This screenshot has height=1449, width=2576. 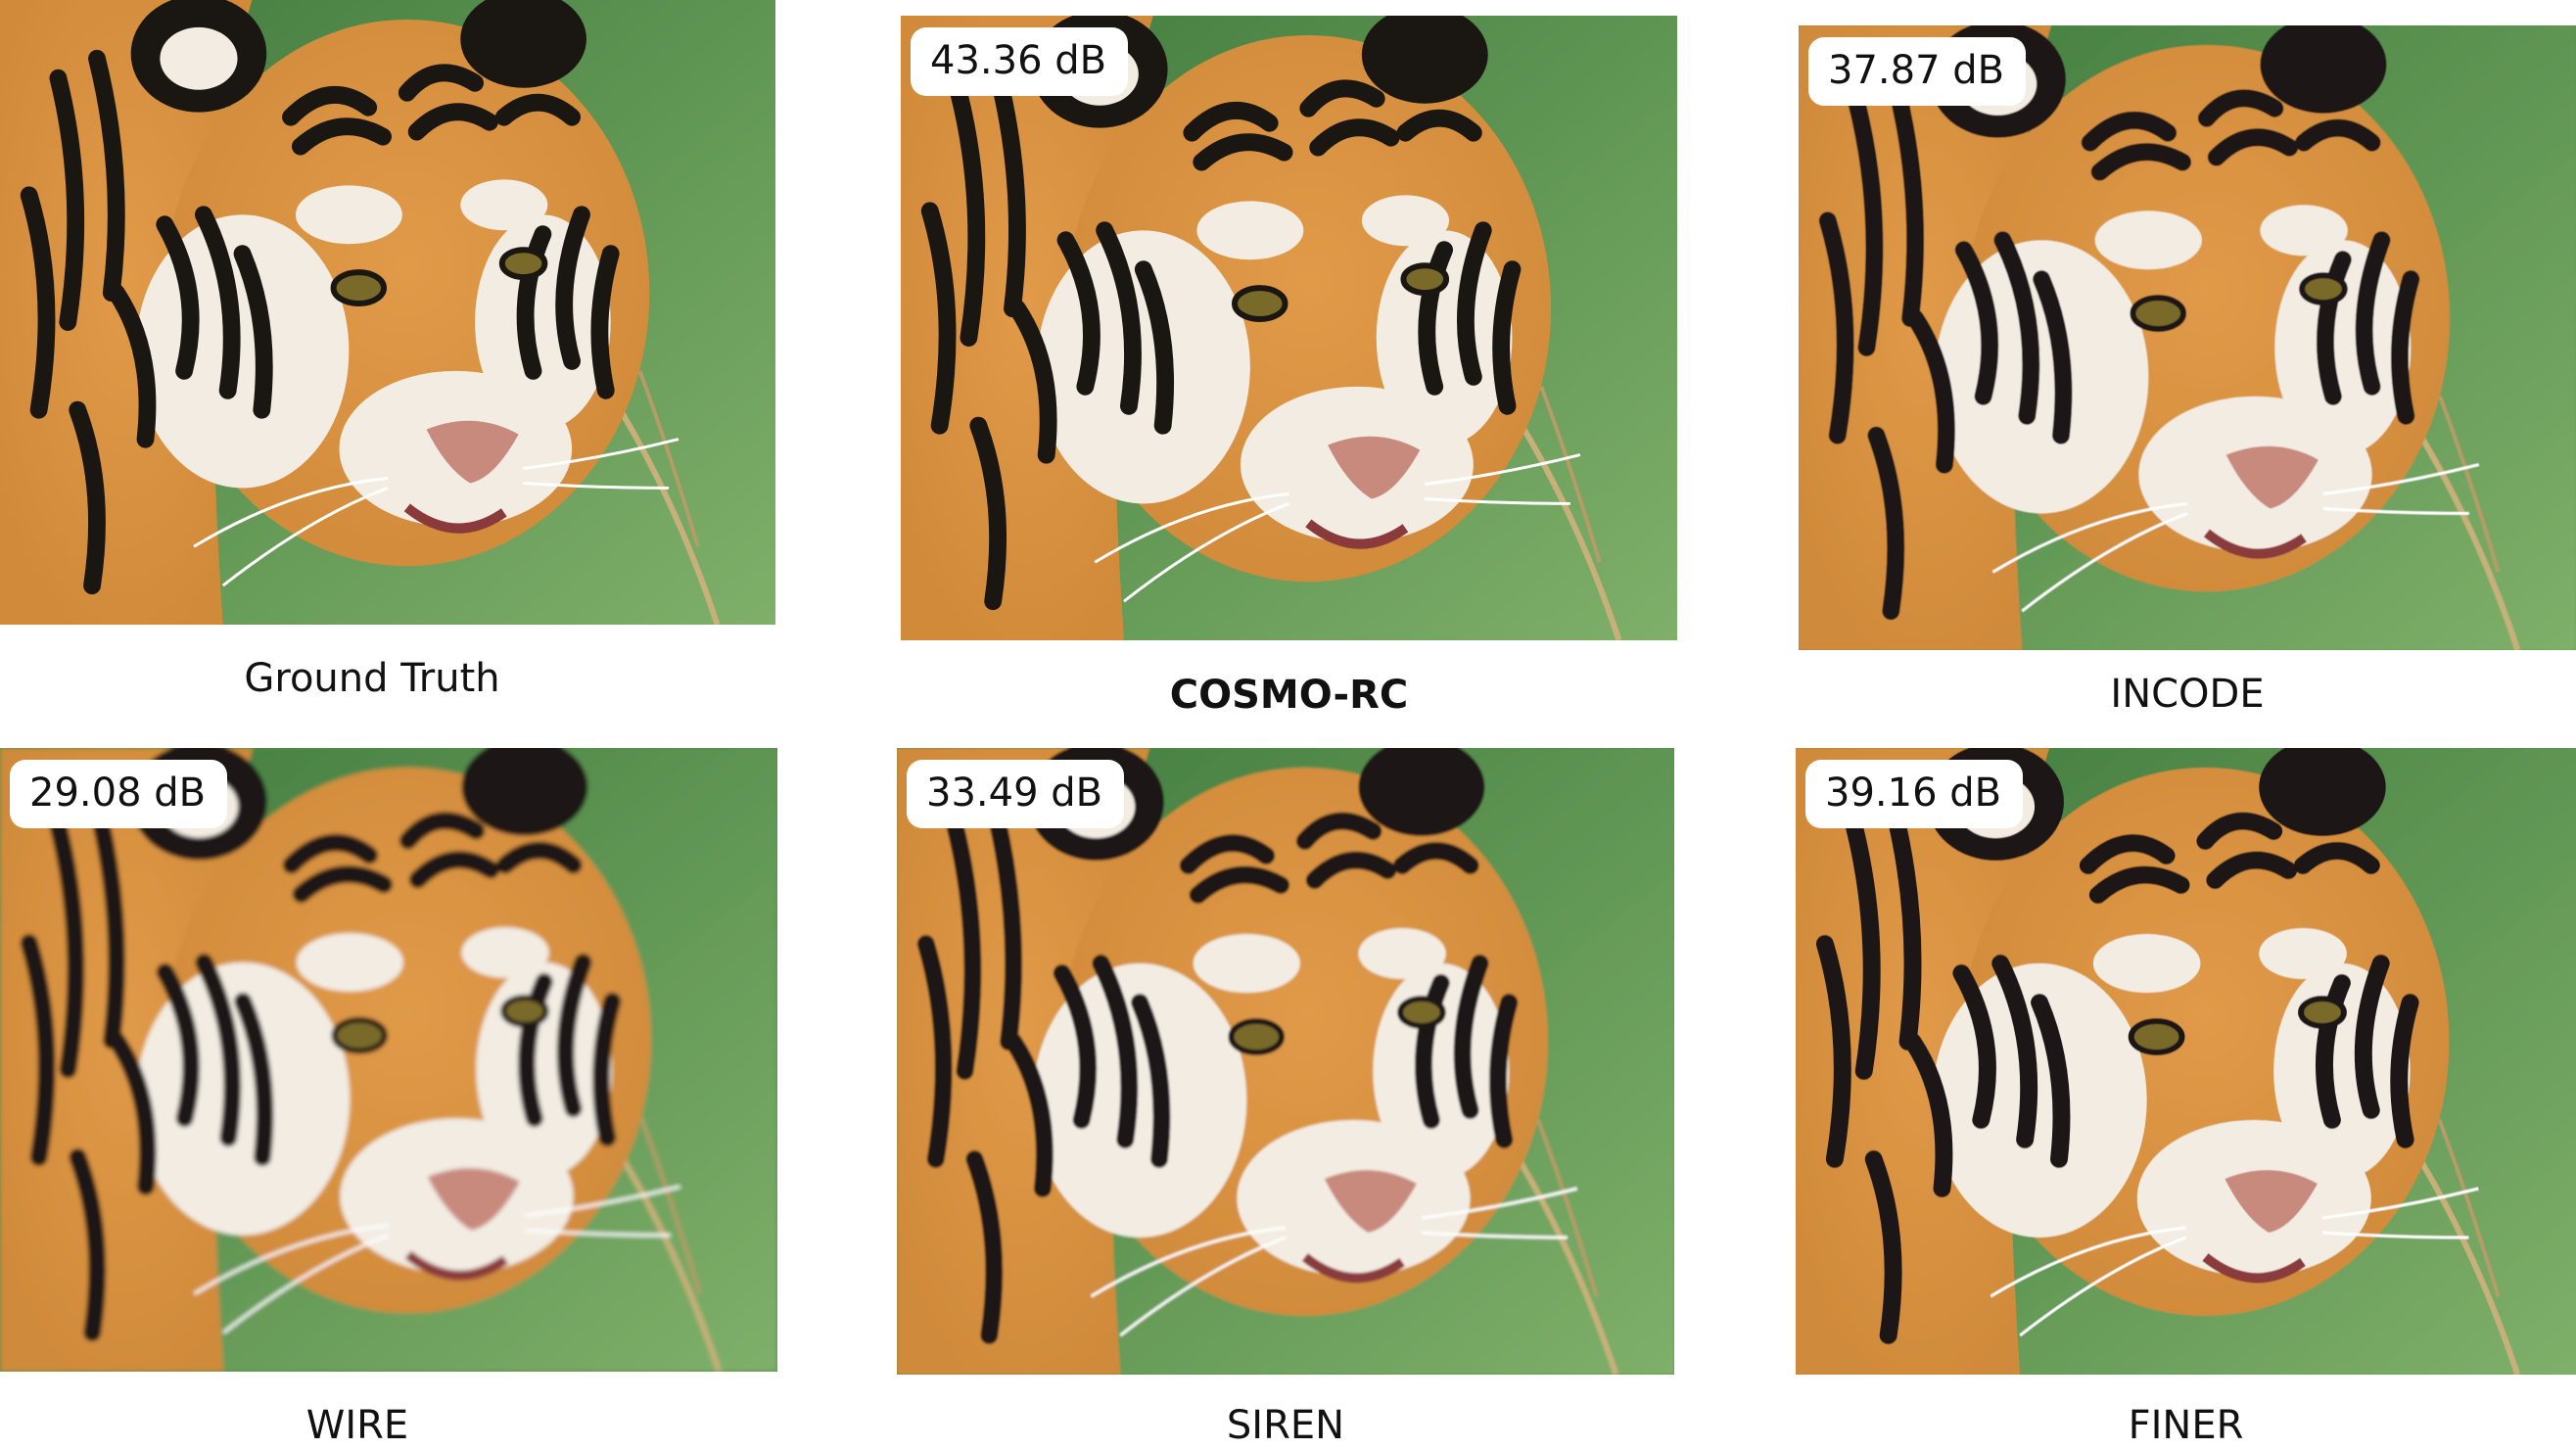 I want to click on psnr-badge: 43.36 dB, so click(x=1020, y=61).